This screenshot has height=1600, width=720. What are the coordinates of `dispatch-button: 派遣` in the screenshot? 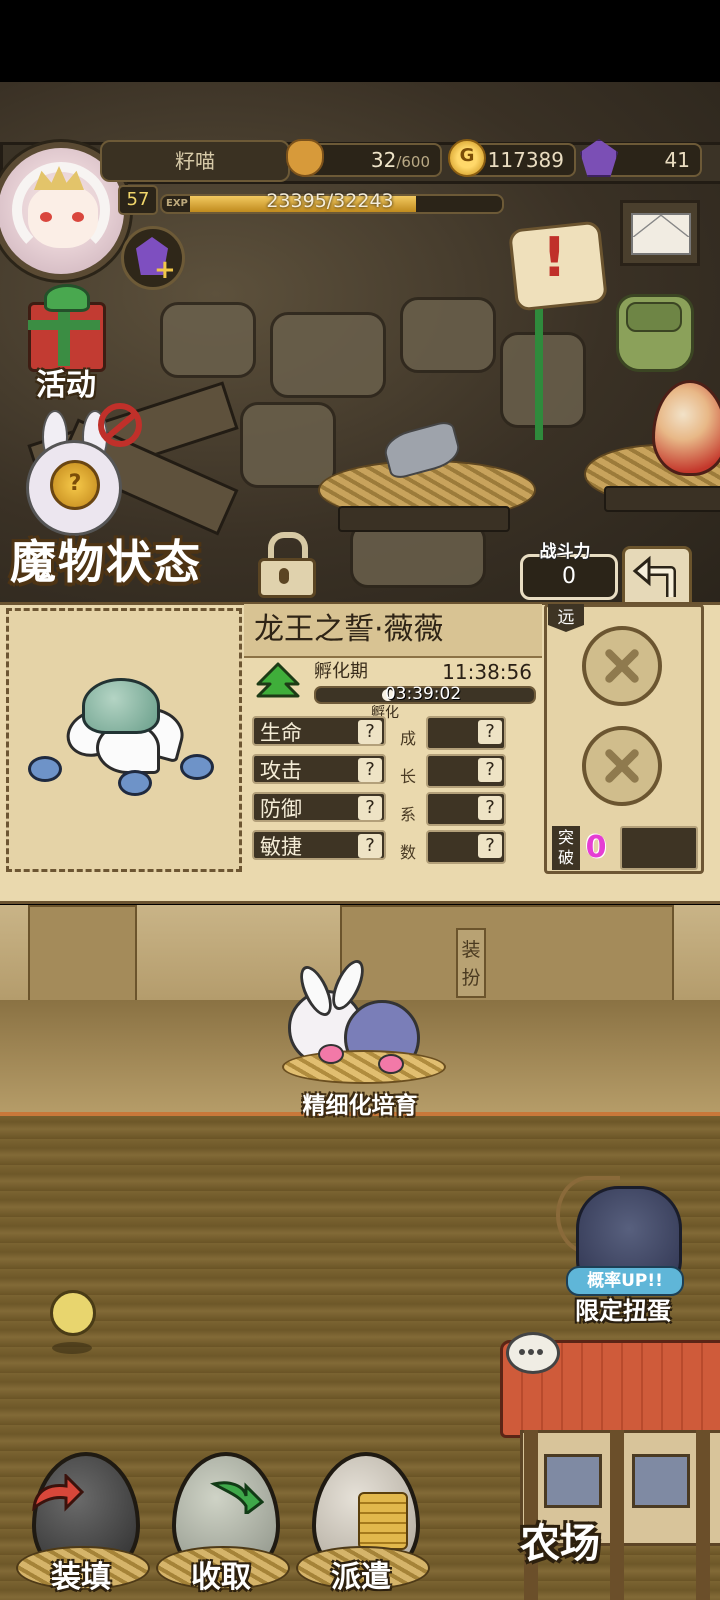 It's located at (363, 1524).